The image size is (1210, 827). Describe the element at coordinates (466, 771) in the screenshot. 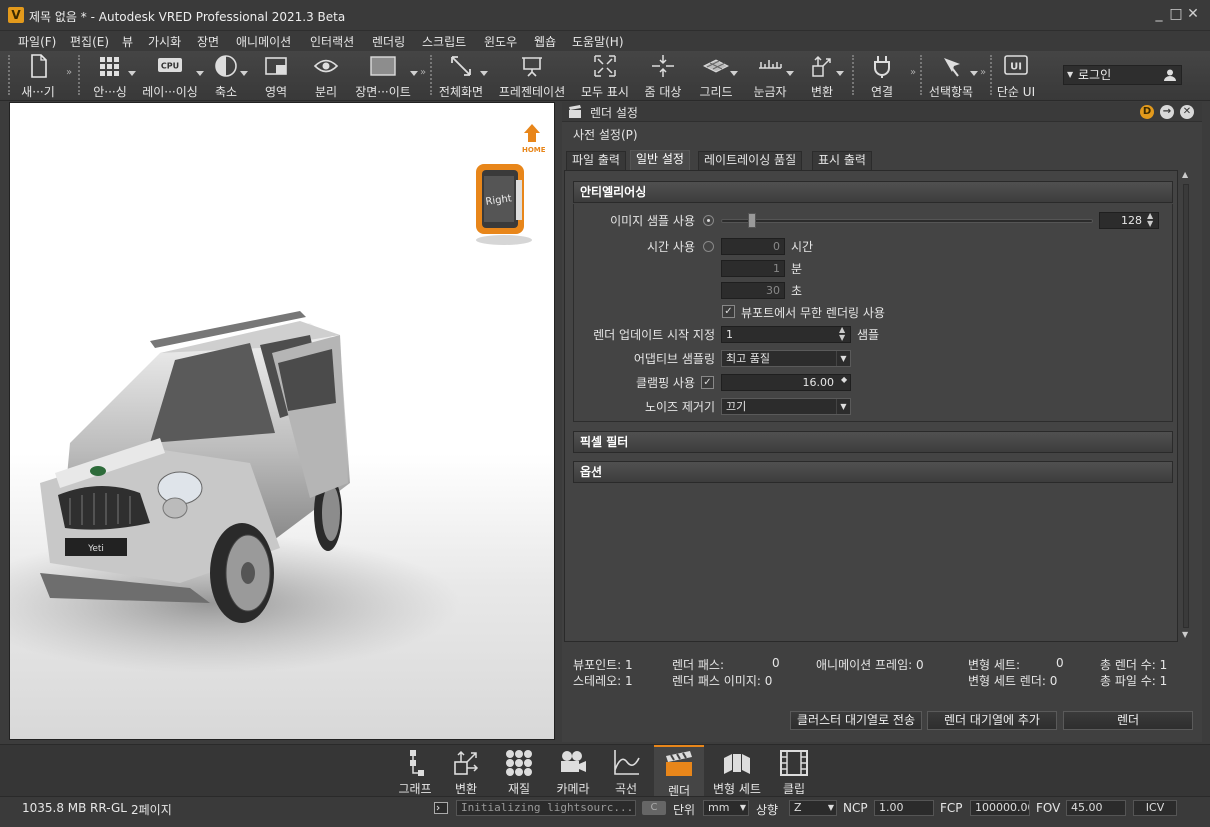

I see `dock-transform-button: 변환` at that location.